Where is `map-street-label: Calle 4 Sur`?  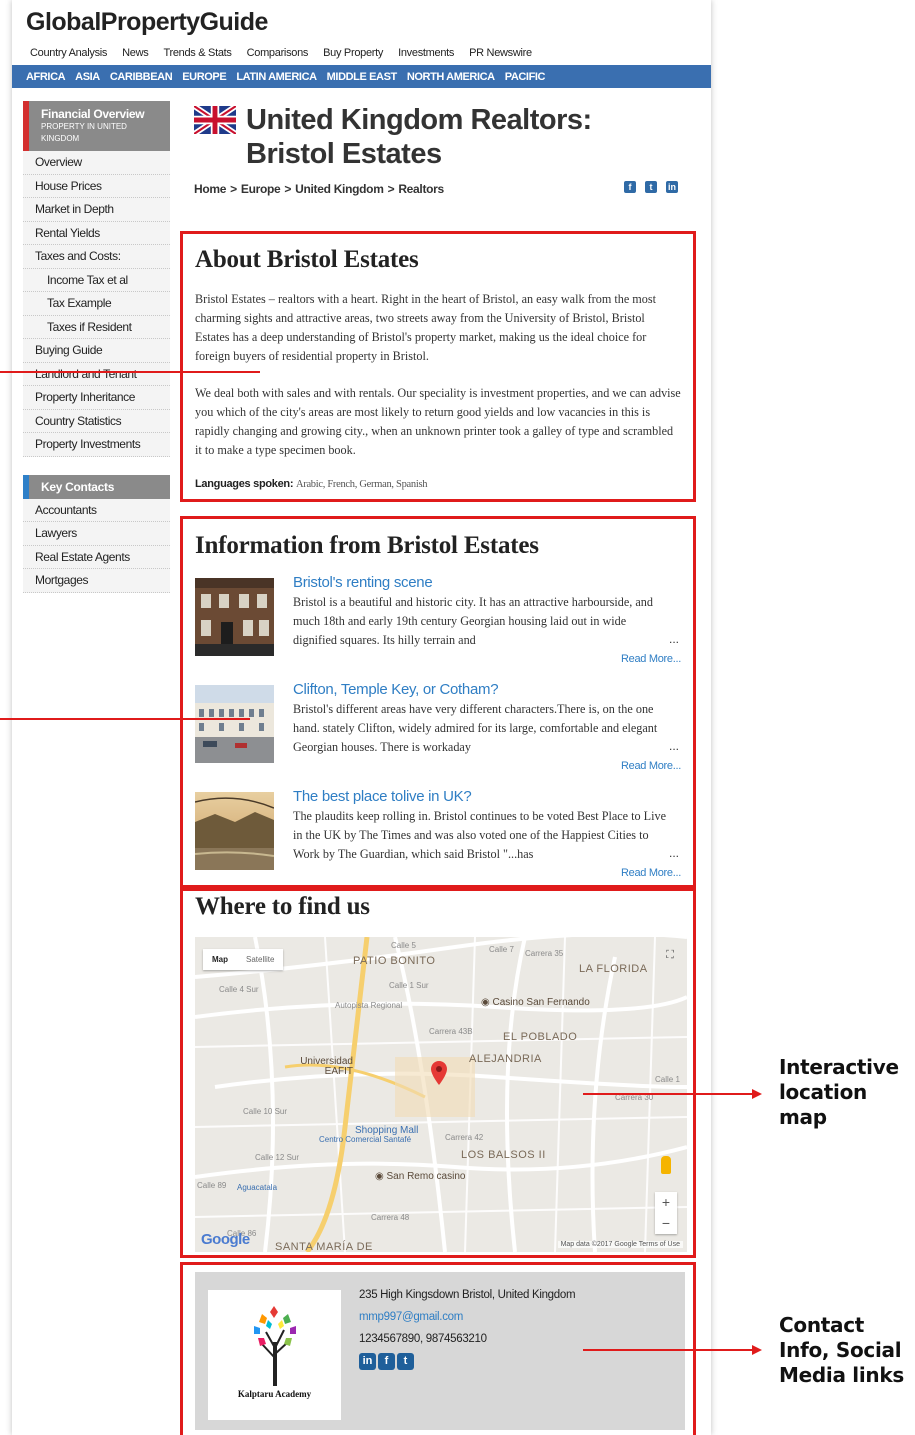 map-street-label: Calle 4 Sur is located at coordinates (239, 989).